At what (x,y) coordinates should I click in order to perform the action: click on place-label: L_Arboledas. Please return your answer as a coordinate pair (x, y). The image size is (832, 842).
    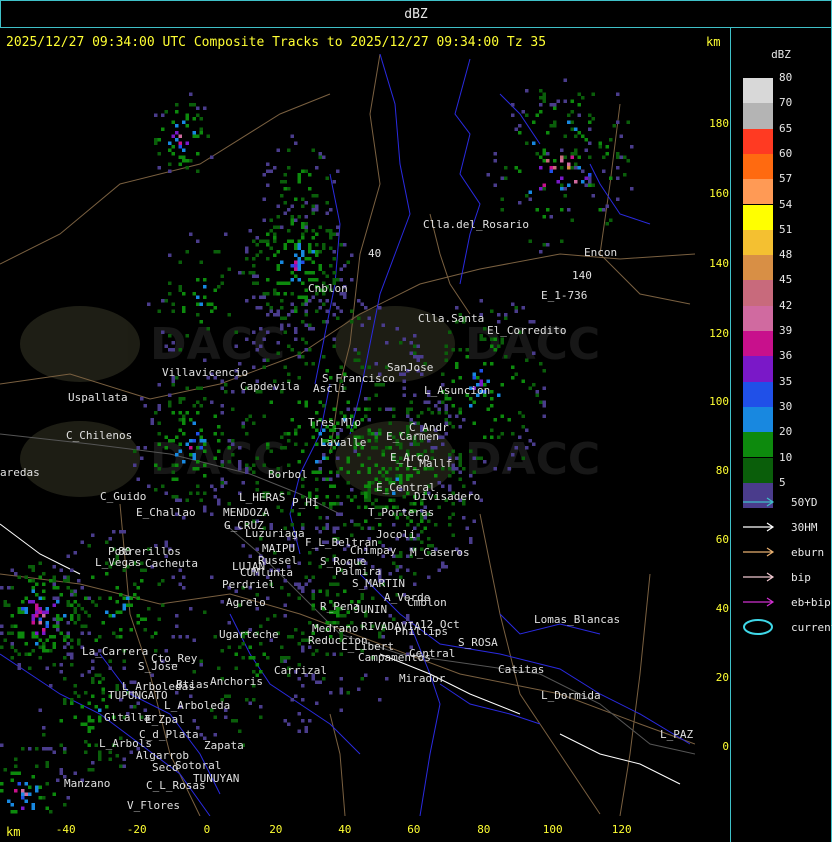
    Looking at the image, I should click on (158, 686).